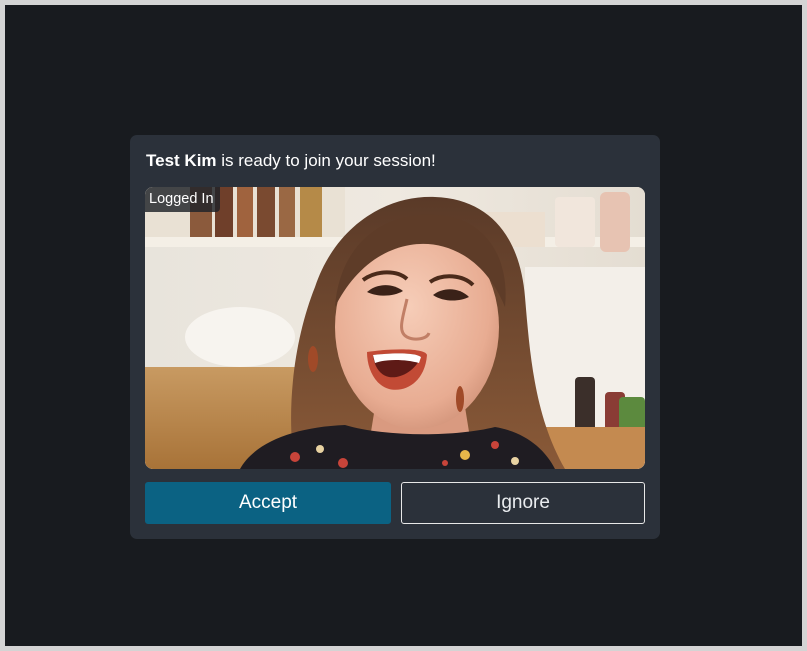 The height and width of the screenshot is (651, 807). I want to click on join-request-text: is ready to join your session!, so click(326, 160).